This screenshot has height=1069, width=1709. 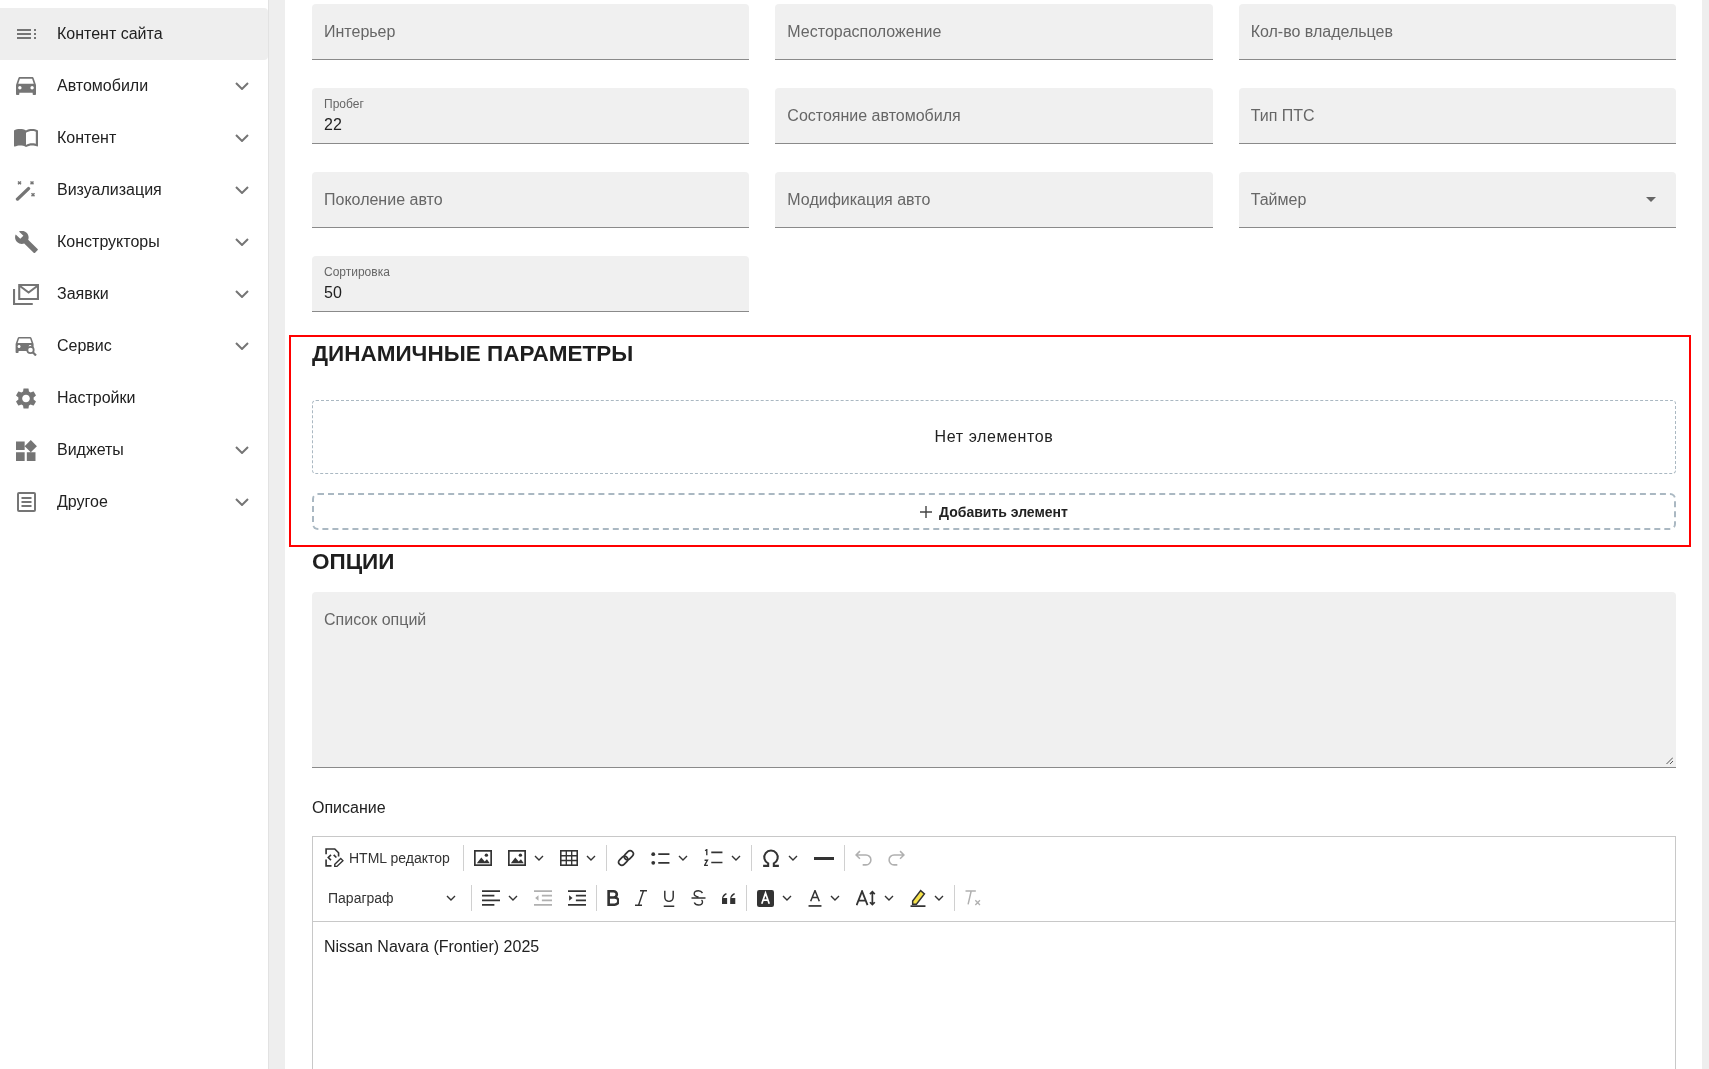 I want to click on text-field: Сортировка 50, so click(x=531, y=284).